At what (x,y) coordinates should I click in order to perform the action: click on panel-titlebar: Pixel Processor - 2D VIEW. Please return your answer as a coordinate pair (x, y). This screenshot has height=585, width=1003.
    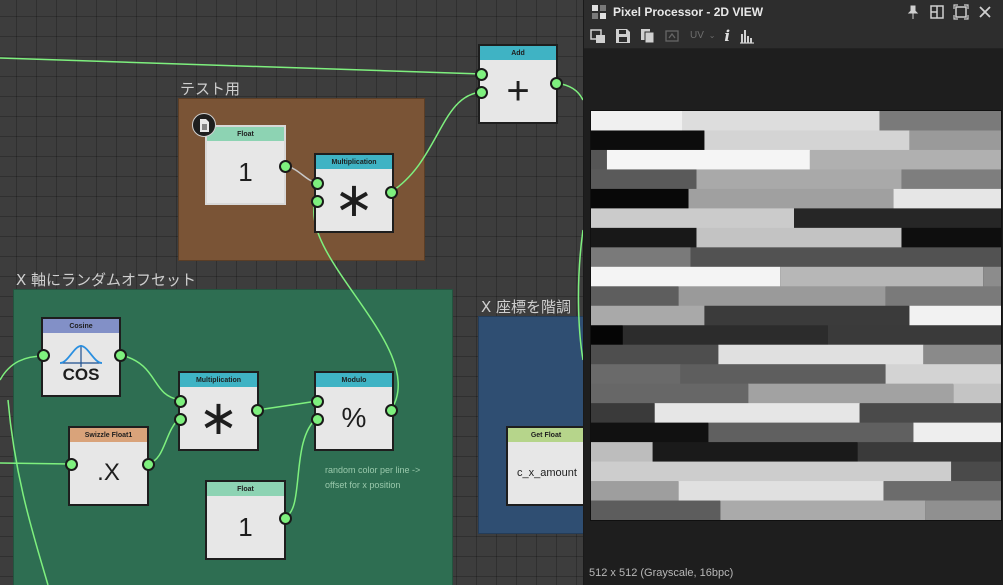
    Looking at the image, I should click on (793, 11).